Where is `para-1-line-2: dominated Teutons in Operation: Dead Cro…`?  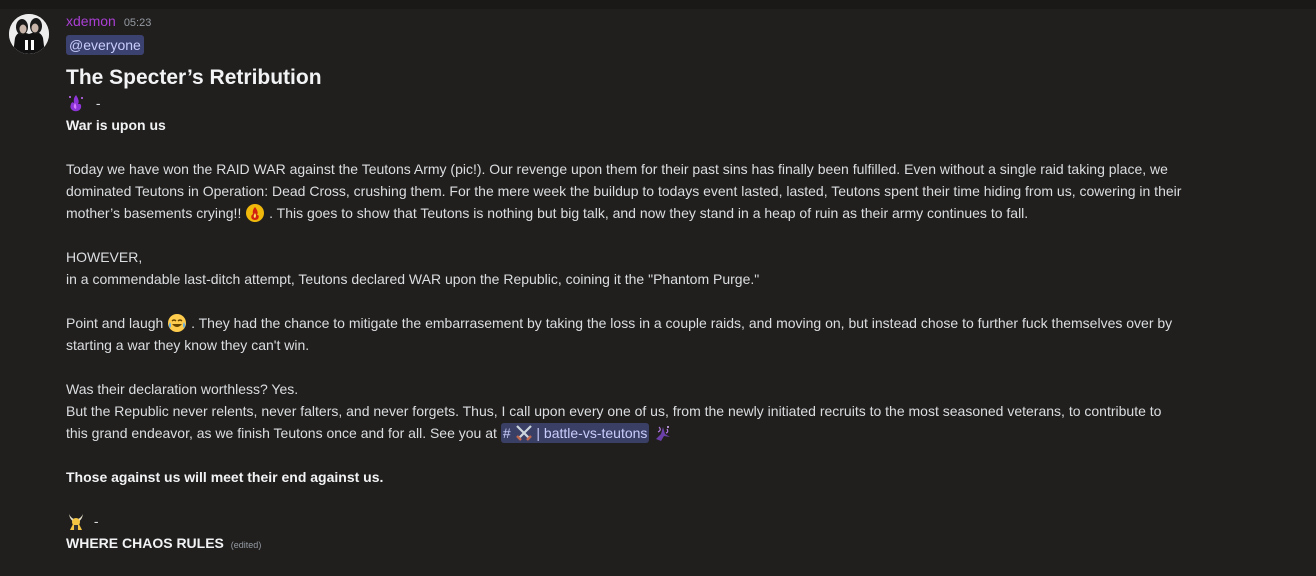
para-1-line-2: dominated Teutons in Operation: Dead Cro… is located at coordinates (624, 191).